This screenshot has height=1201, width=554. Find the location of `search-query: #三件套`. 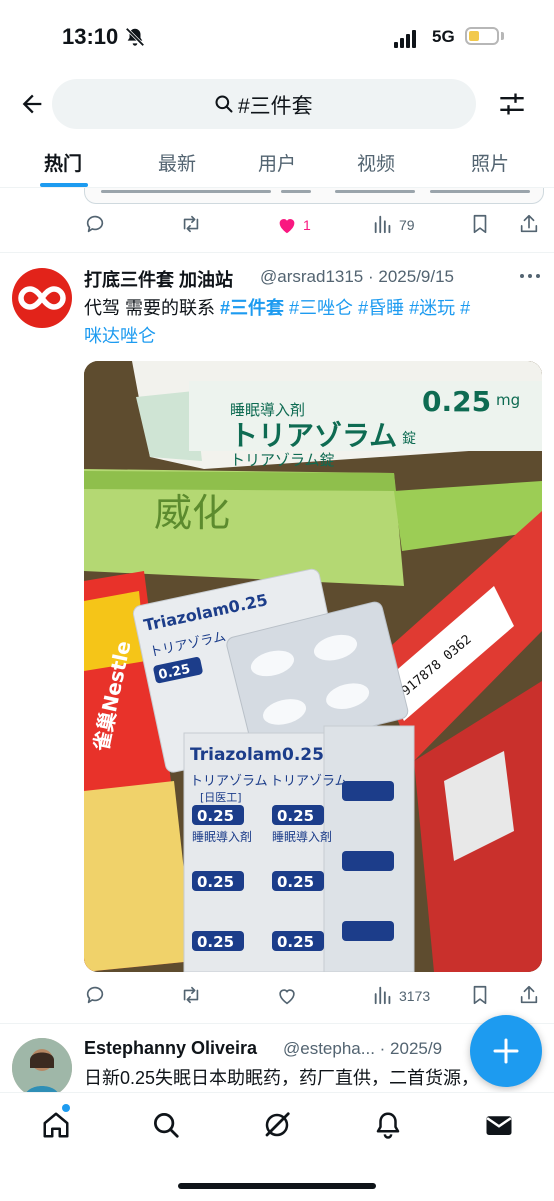

search-query: #三件套 is located at coordinates (275, 105).